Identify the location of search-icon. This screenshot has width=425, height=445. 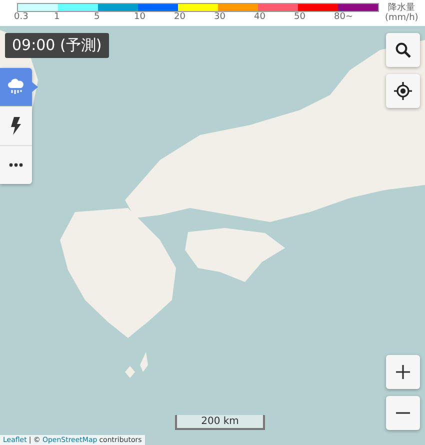
(403, 50).